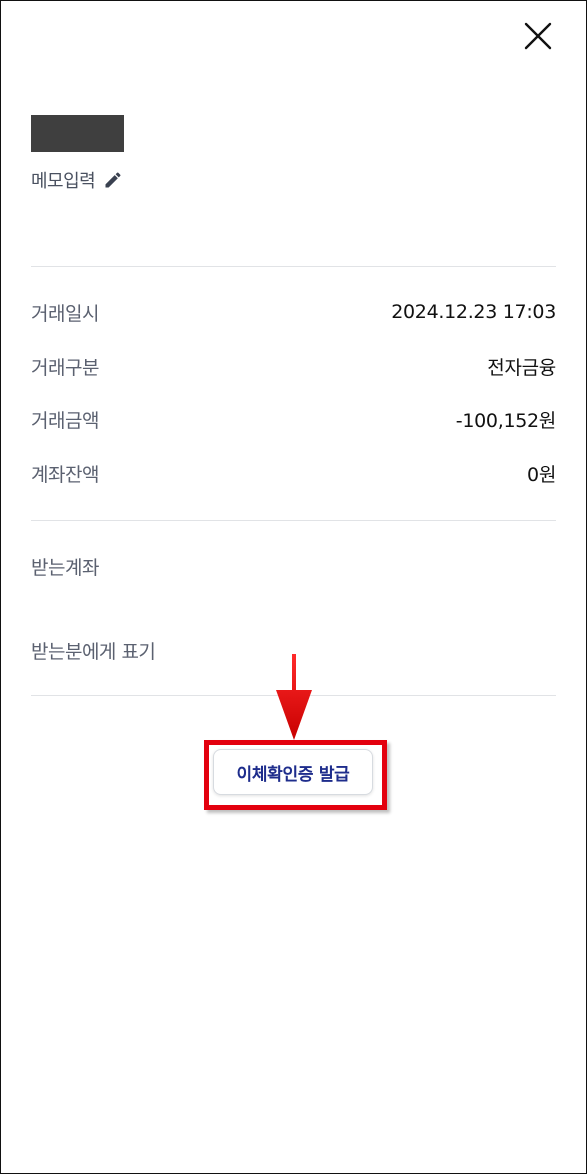  I want to click on masked-account-name, so click(77, 133).